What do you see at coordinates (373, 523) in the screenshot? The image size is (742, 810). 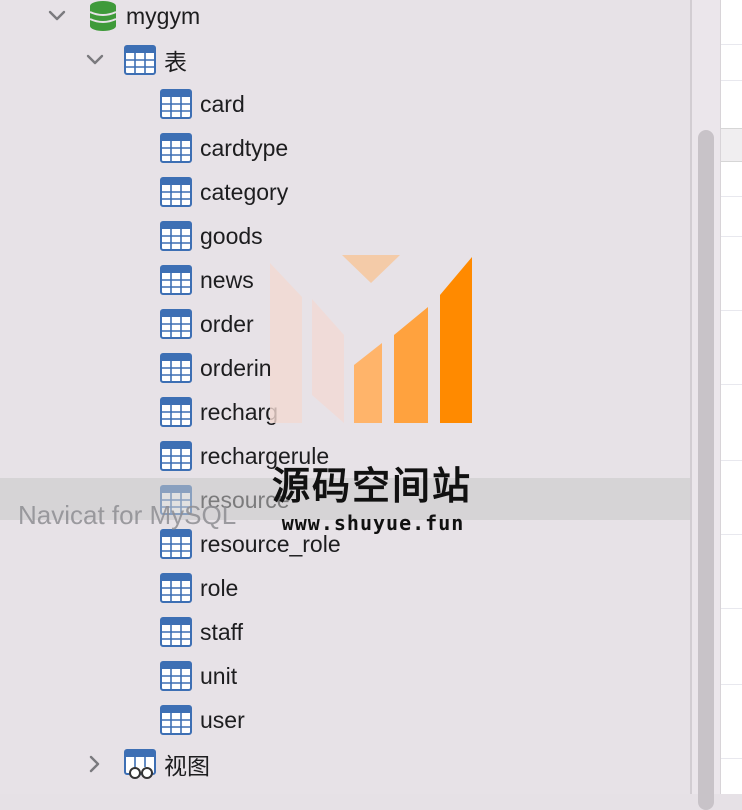 I see `watermark-url: www.shuyue.fun` at bounding box center [373, 523].